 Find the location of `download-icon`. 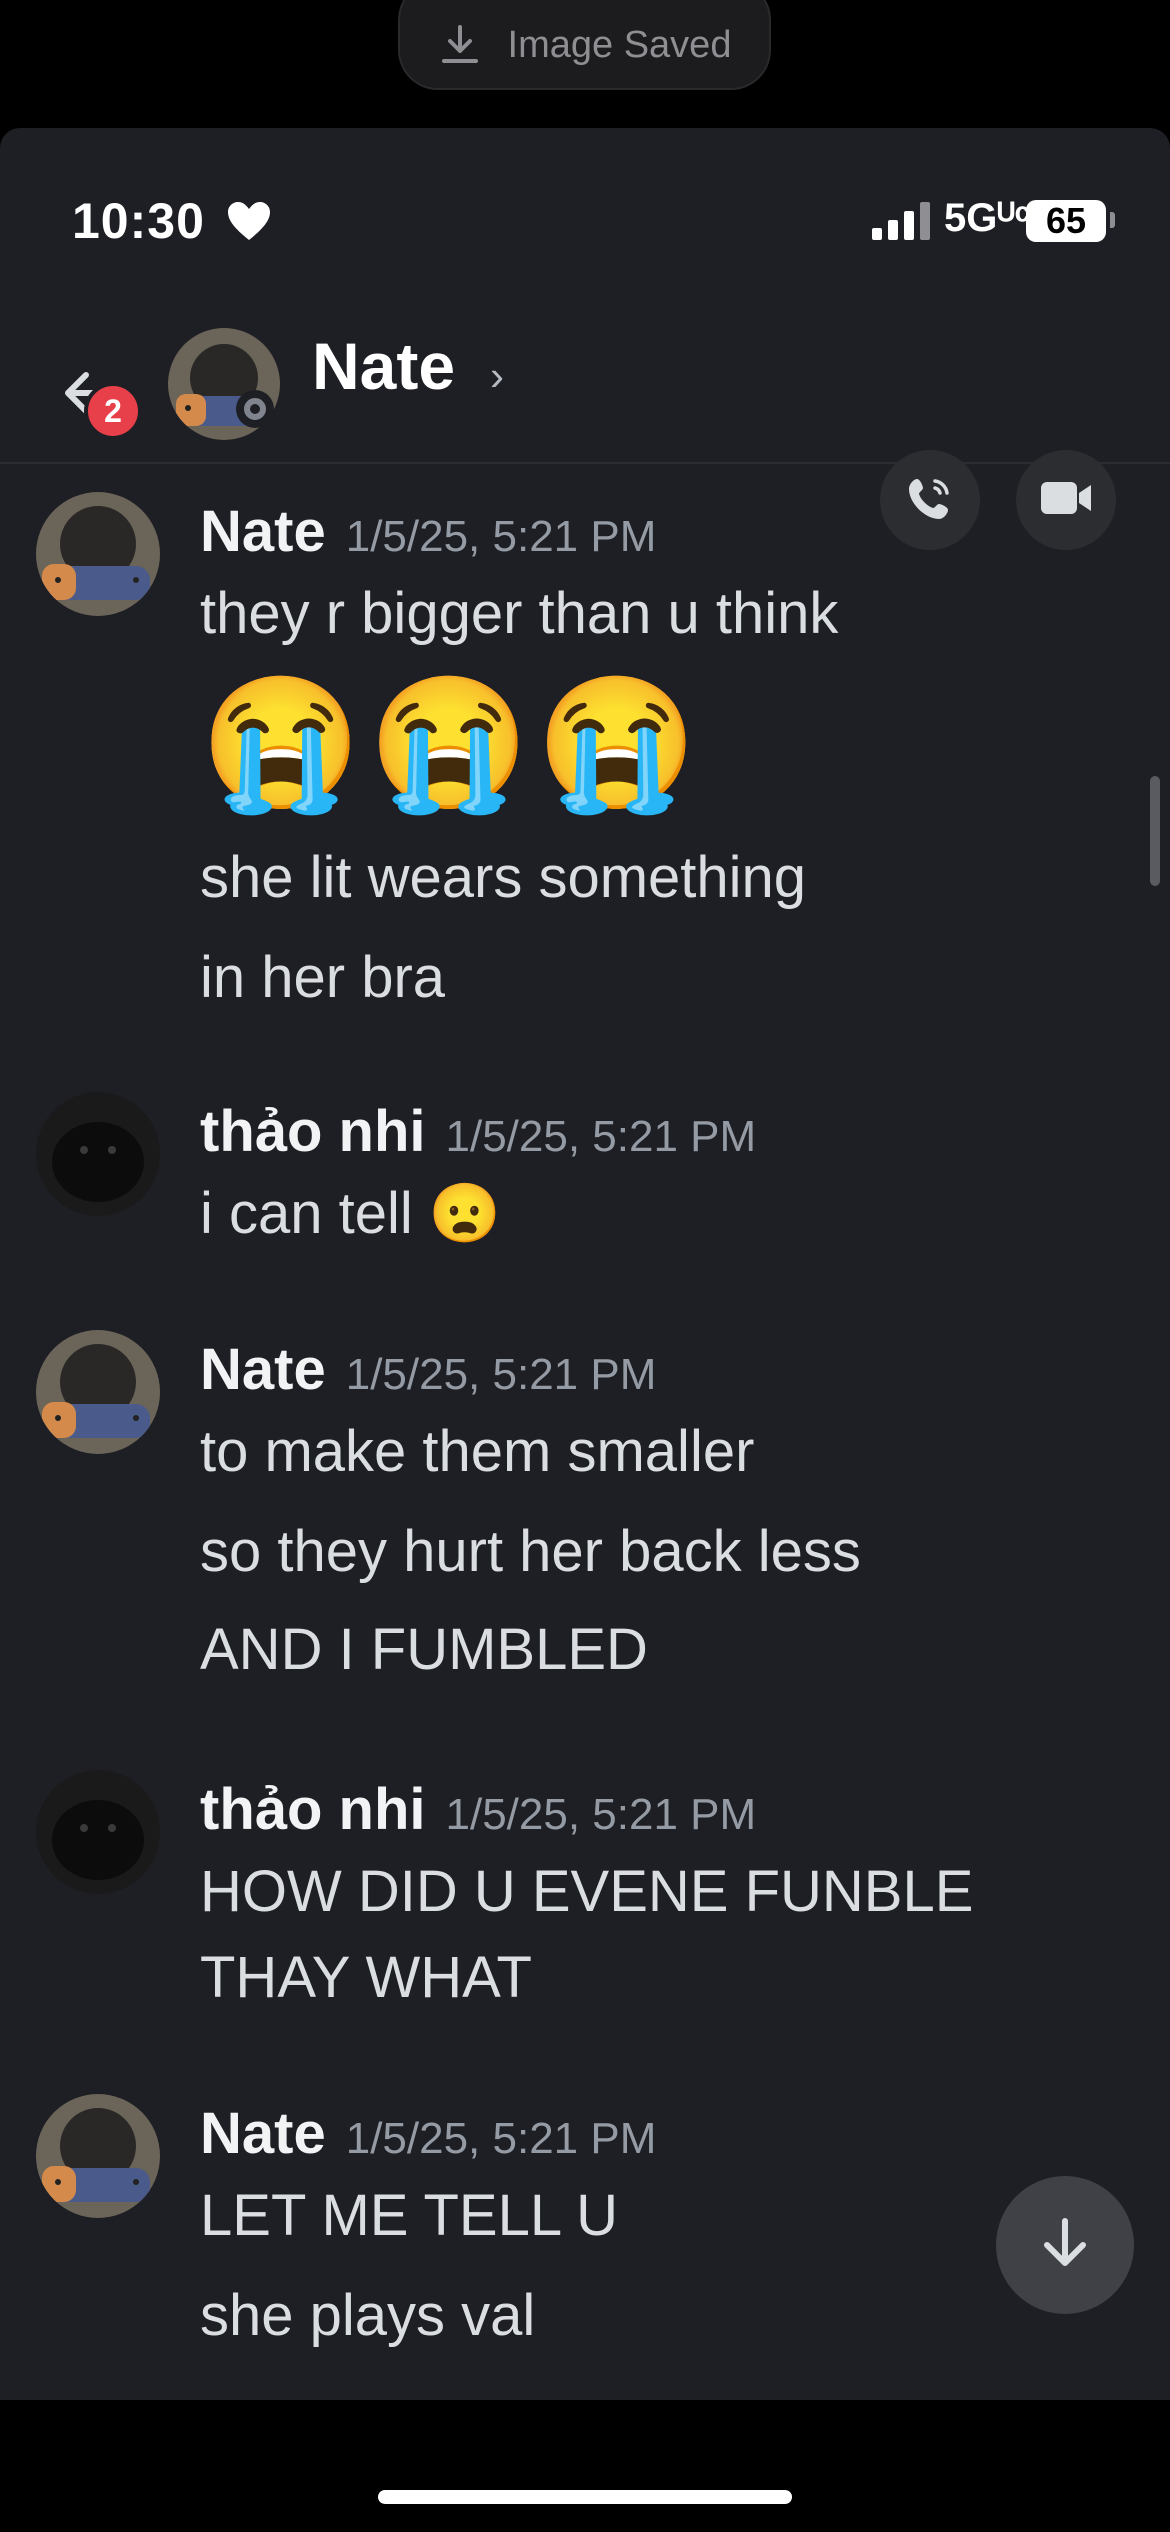

download-icon is located at coordinates (460, 45).